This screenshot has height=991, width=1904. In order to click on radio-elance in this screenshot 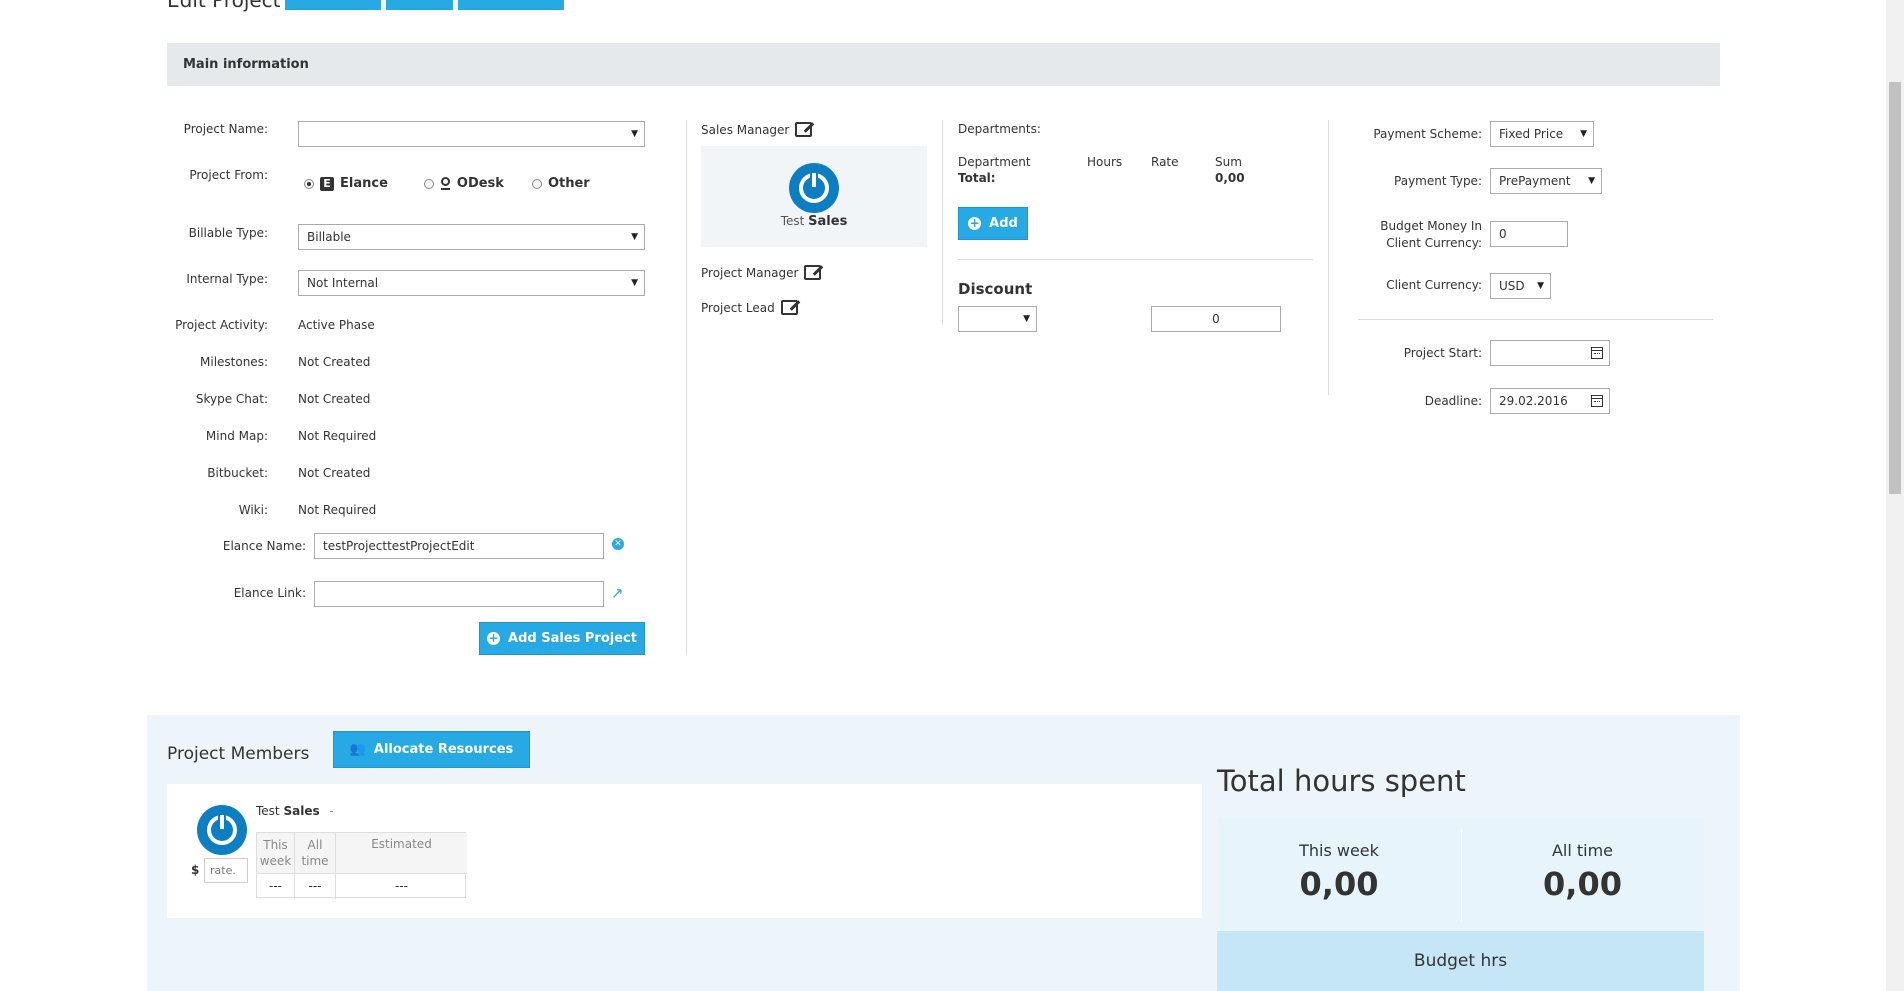, I will do `click(309, 183)`.